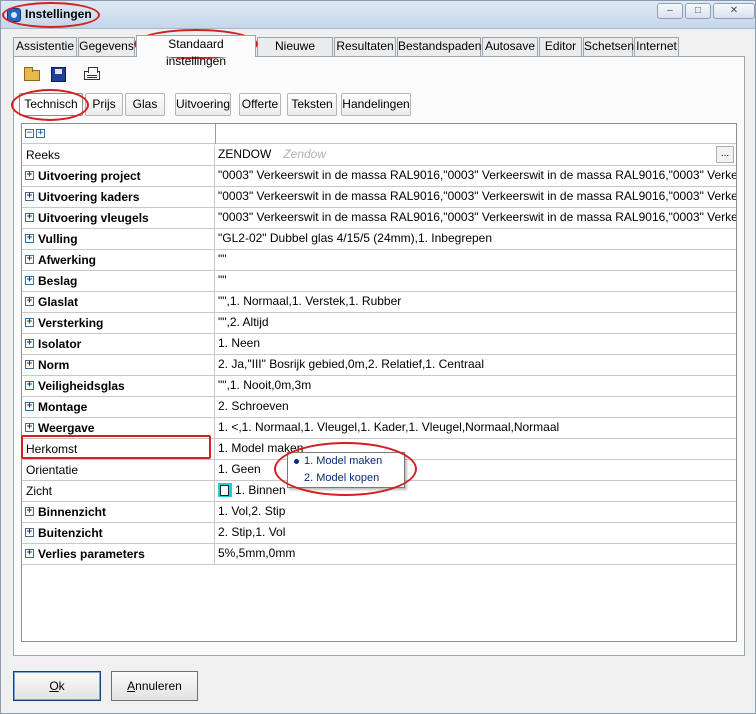  What do you see at coordinates (145, 104) in the screenshot?
I see `subtab-glas: Glas` at bounding box center [145, 104].